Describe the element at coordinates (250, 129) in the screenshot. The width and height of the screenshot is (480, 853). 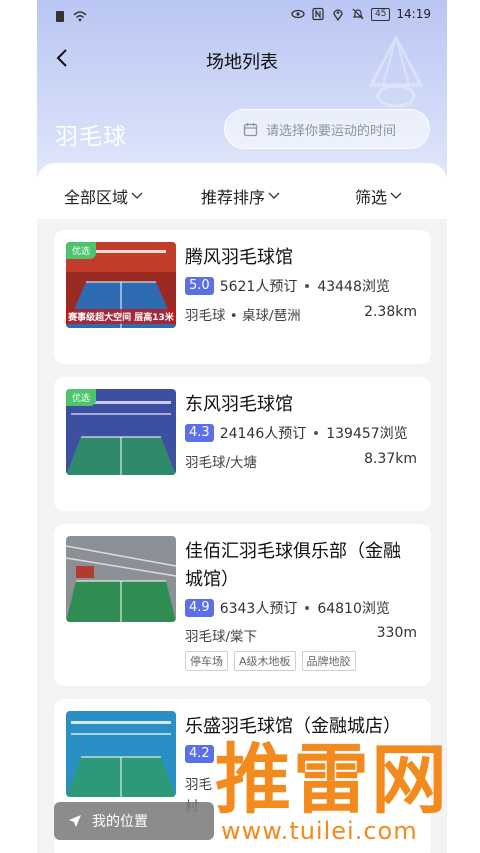
I see `calendar-icon` at that location.